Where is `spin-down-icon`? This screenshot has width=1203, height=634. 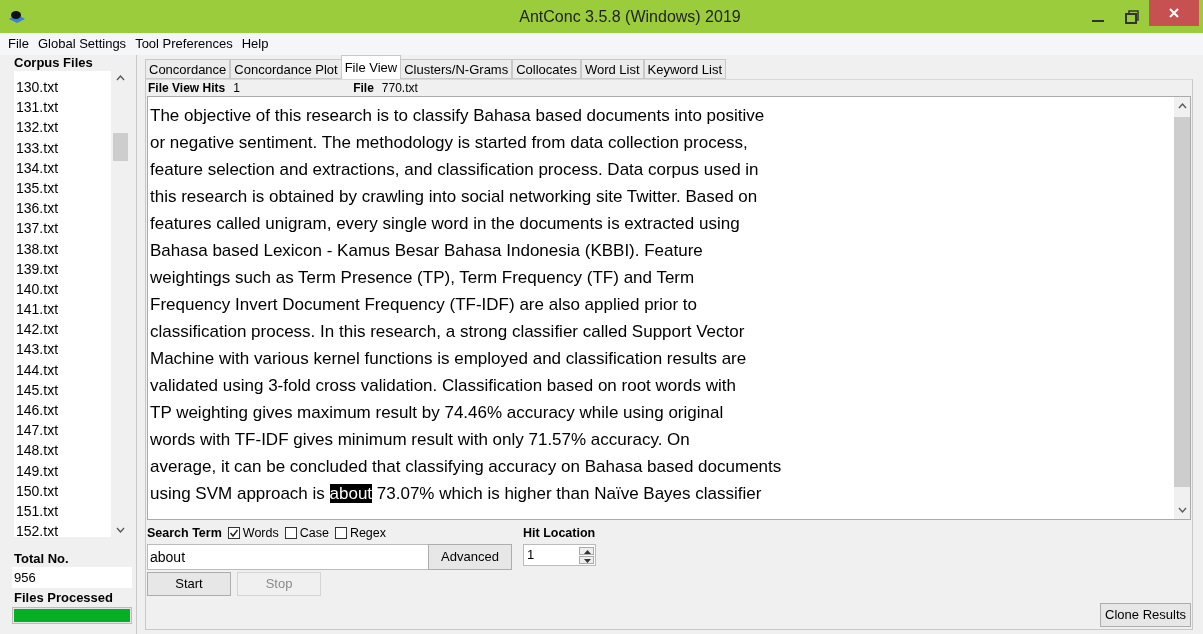 spin-down-icon is located at coordinates (586, 559).